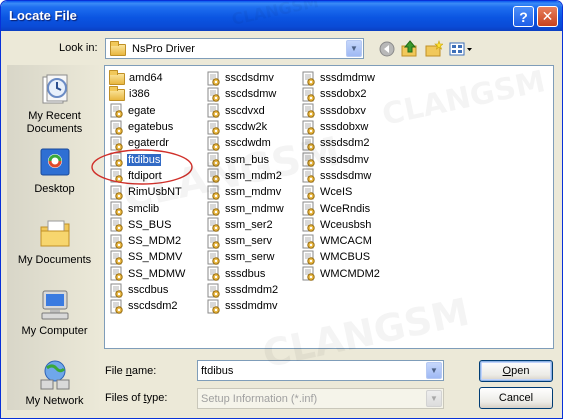 This screenshot has height=419, width=563. What do you see at coordinates (245, 143) in the screenshot?
I see `file-item: sscdwdm` at bounding box center [245, 143].